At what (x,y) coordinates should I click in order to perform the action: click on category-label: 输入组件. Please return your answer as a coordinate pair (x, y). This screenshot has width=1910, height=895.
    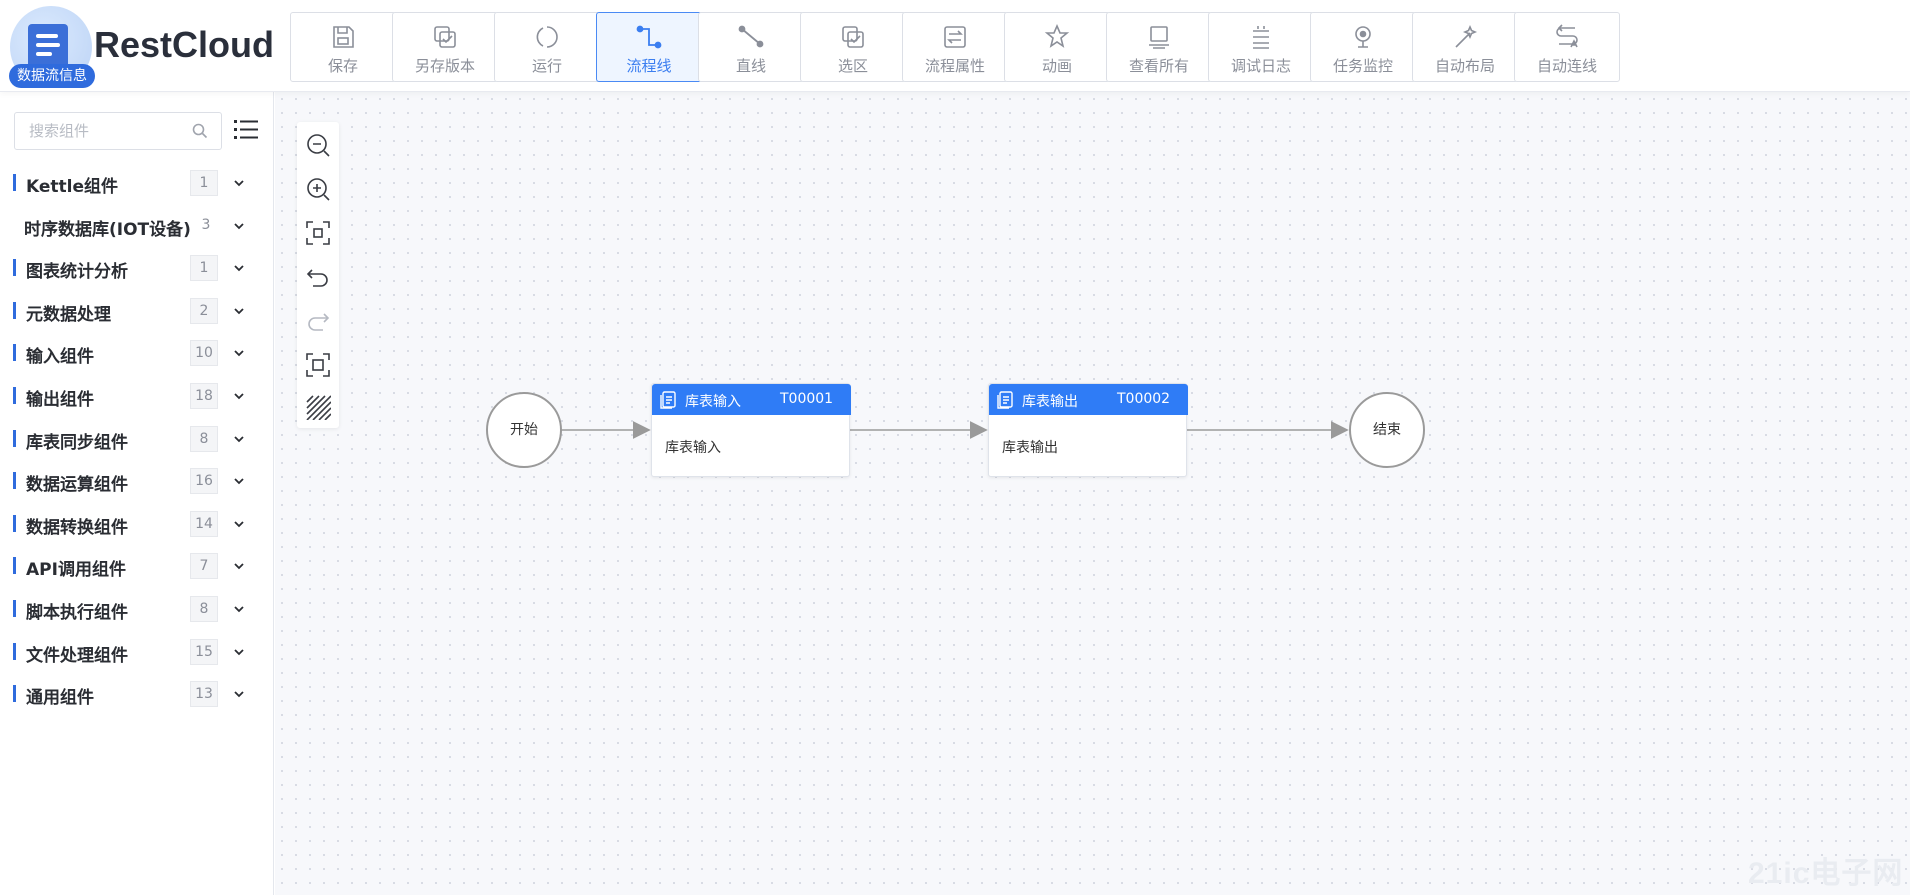
    Looking at the image, I should click on (60, 357).